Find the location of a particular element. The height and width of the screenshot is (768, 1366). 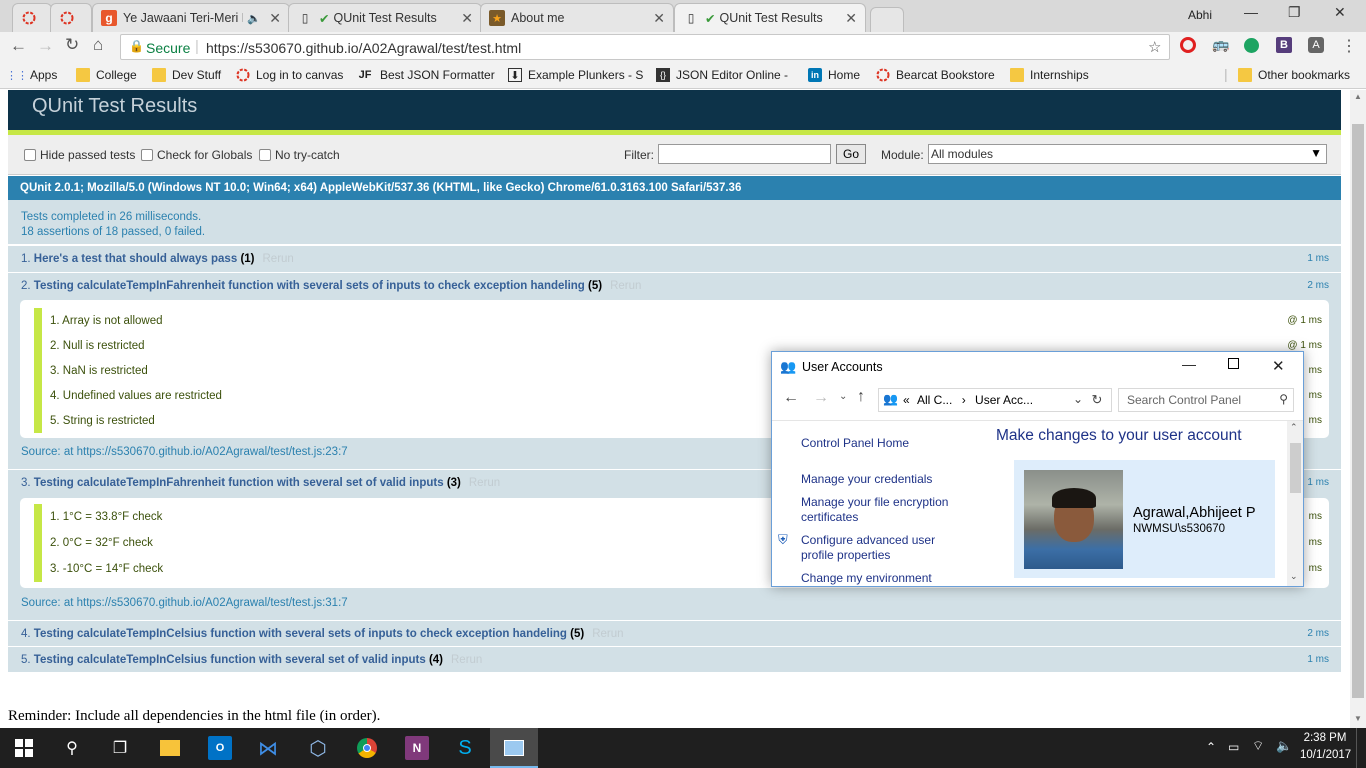

bookmark-college: College is located at coordinates (106, 75).